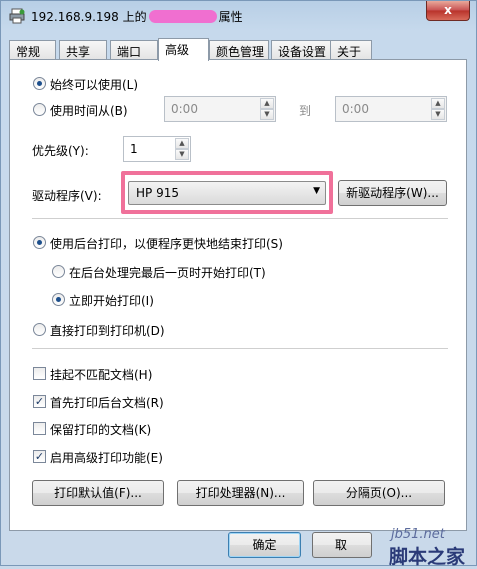 This screenshot has width=477, height=569. What do you see at coordinates (39, 109) in the screenshot?
I see `available-from-radio` at bounding box center [39, 109].